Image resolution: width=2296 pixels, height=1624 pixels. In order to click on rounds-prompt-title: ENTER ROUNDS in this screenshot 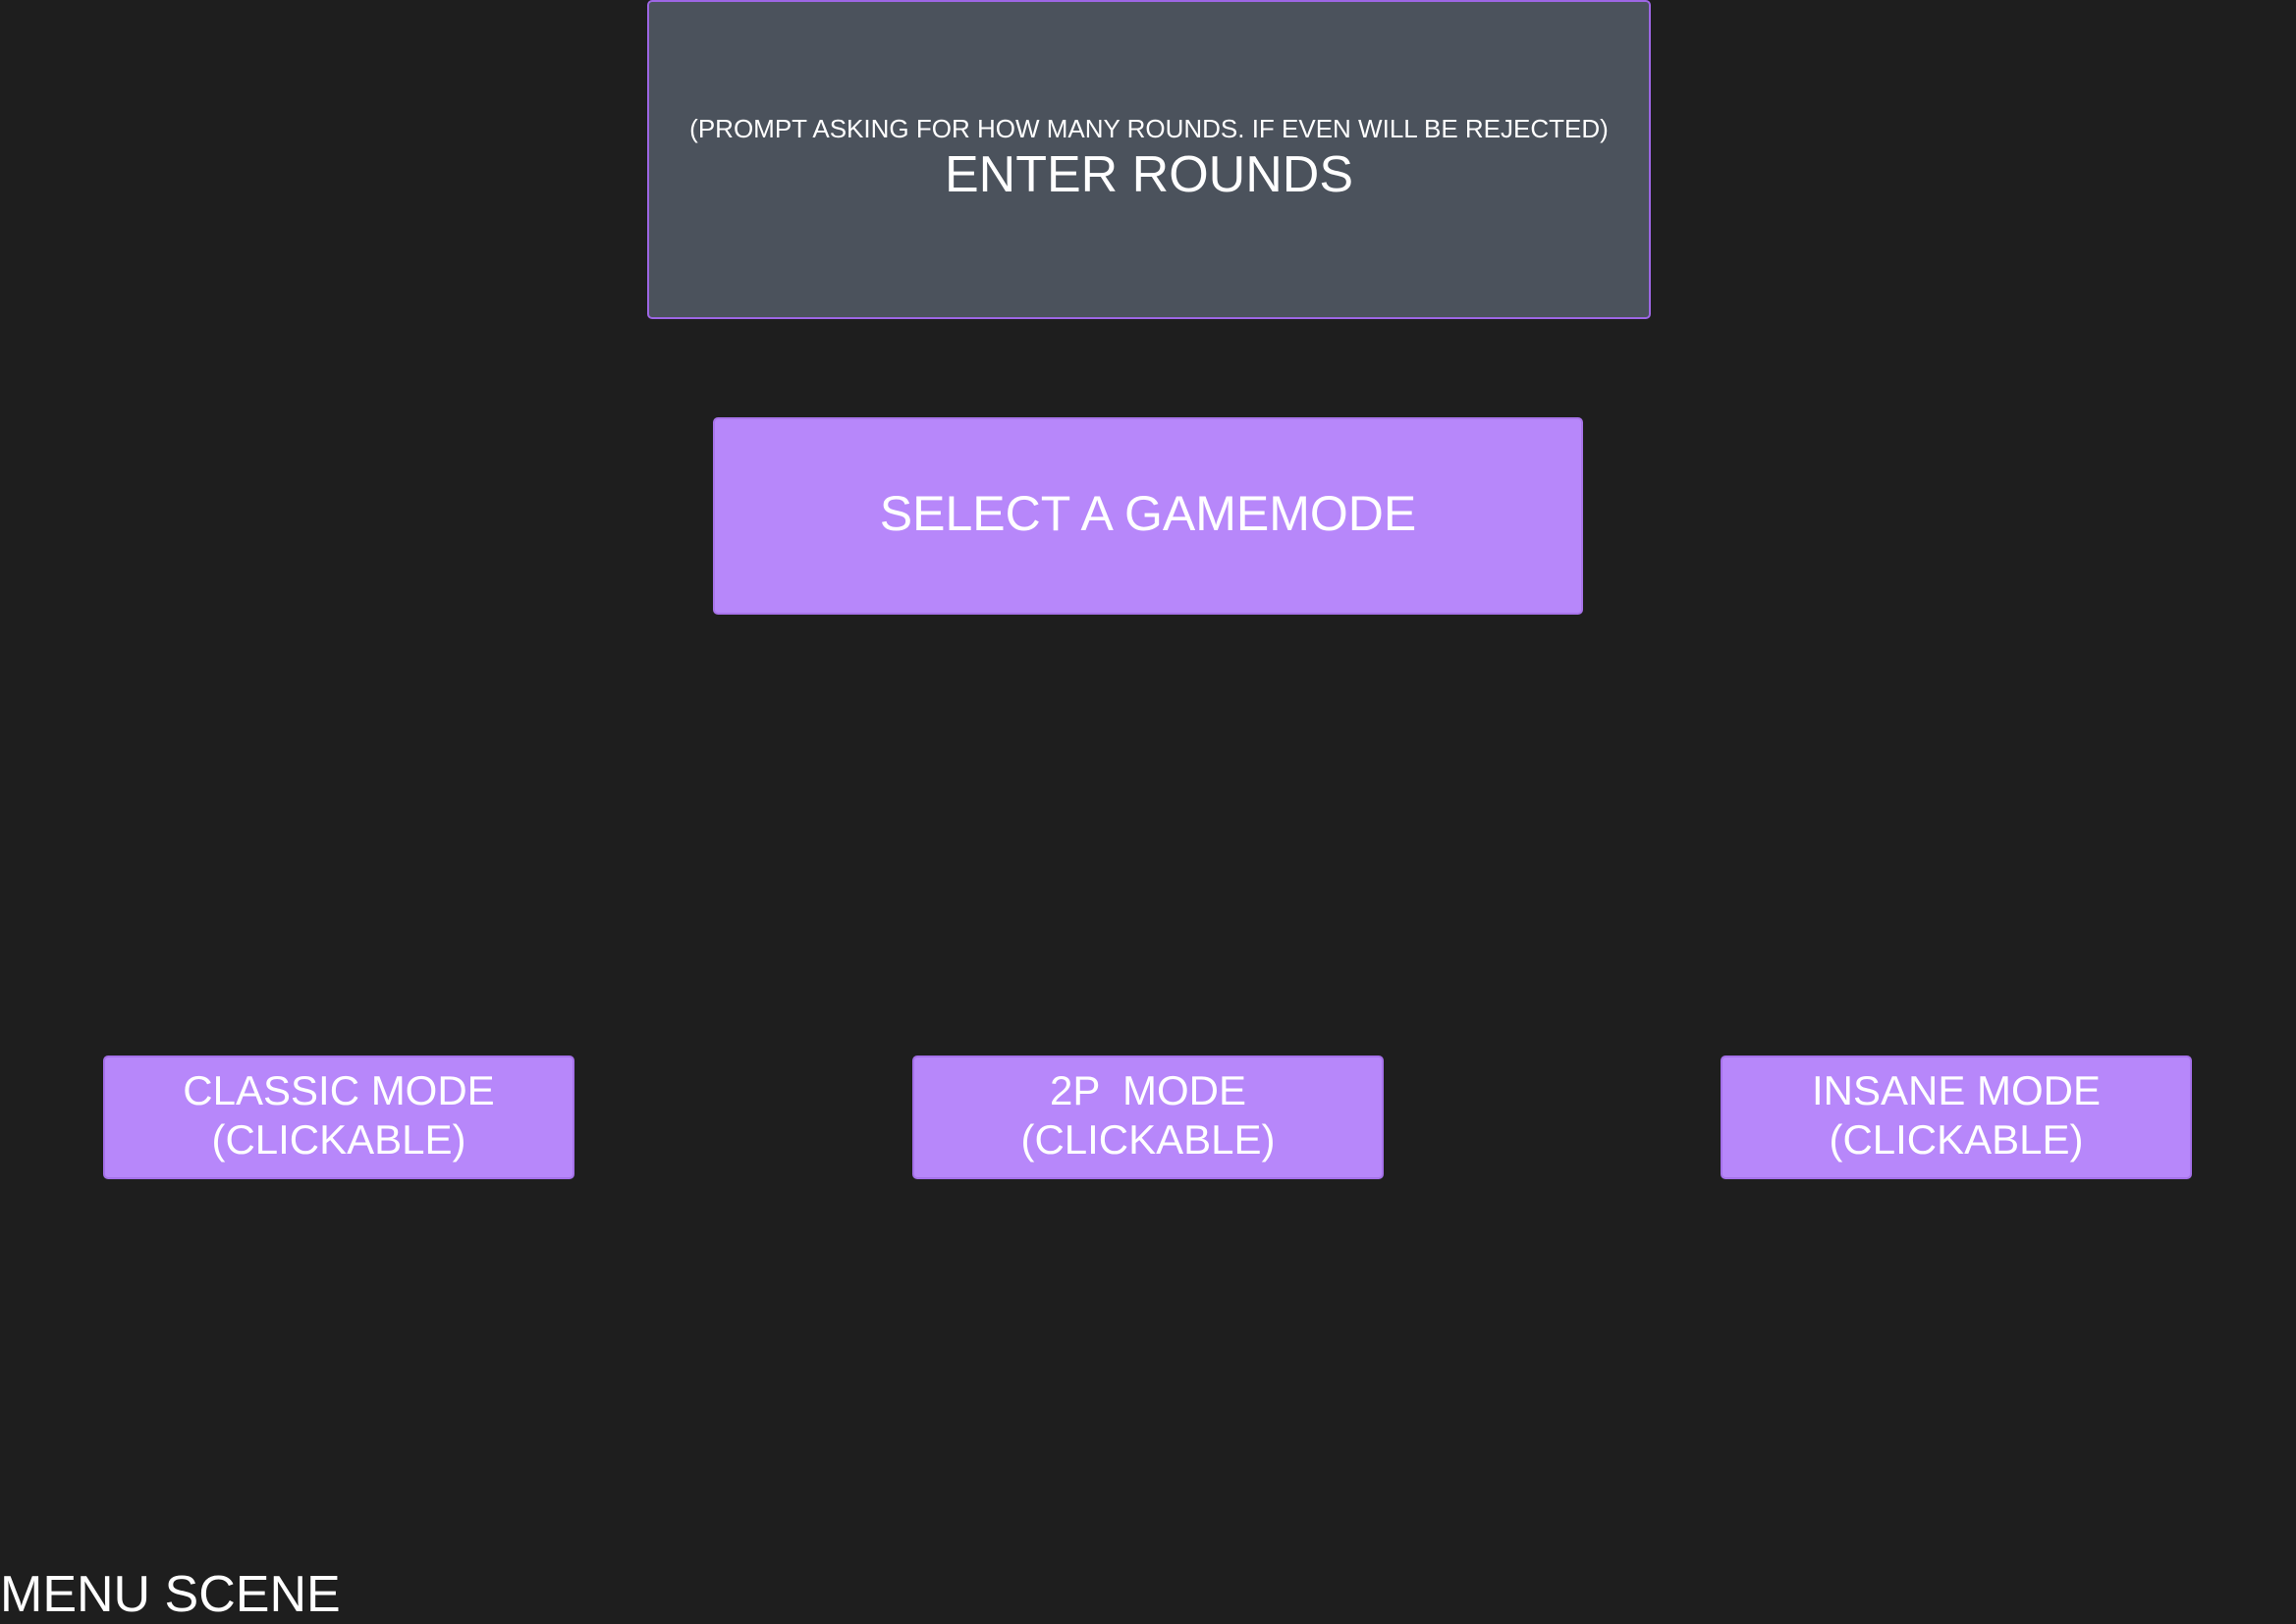, I will do `click(1149, 174)`.